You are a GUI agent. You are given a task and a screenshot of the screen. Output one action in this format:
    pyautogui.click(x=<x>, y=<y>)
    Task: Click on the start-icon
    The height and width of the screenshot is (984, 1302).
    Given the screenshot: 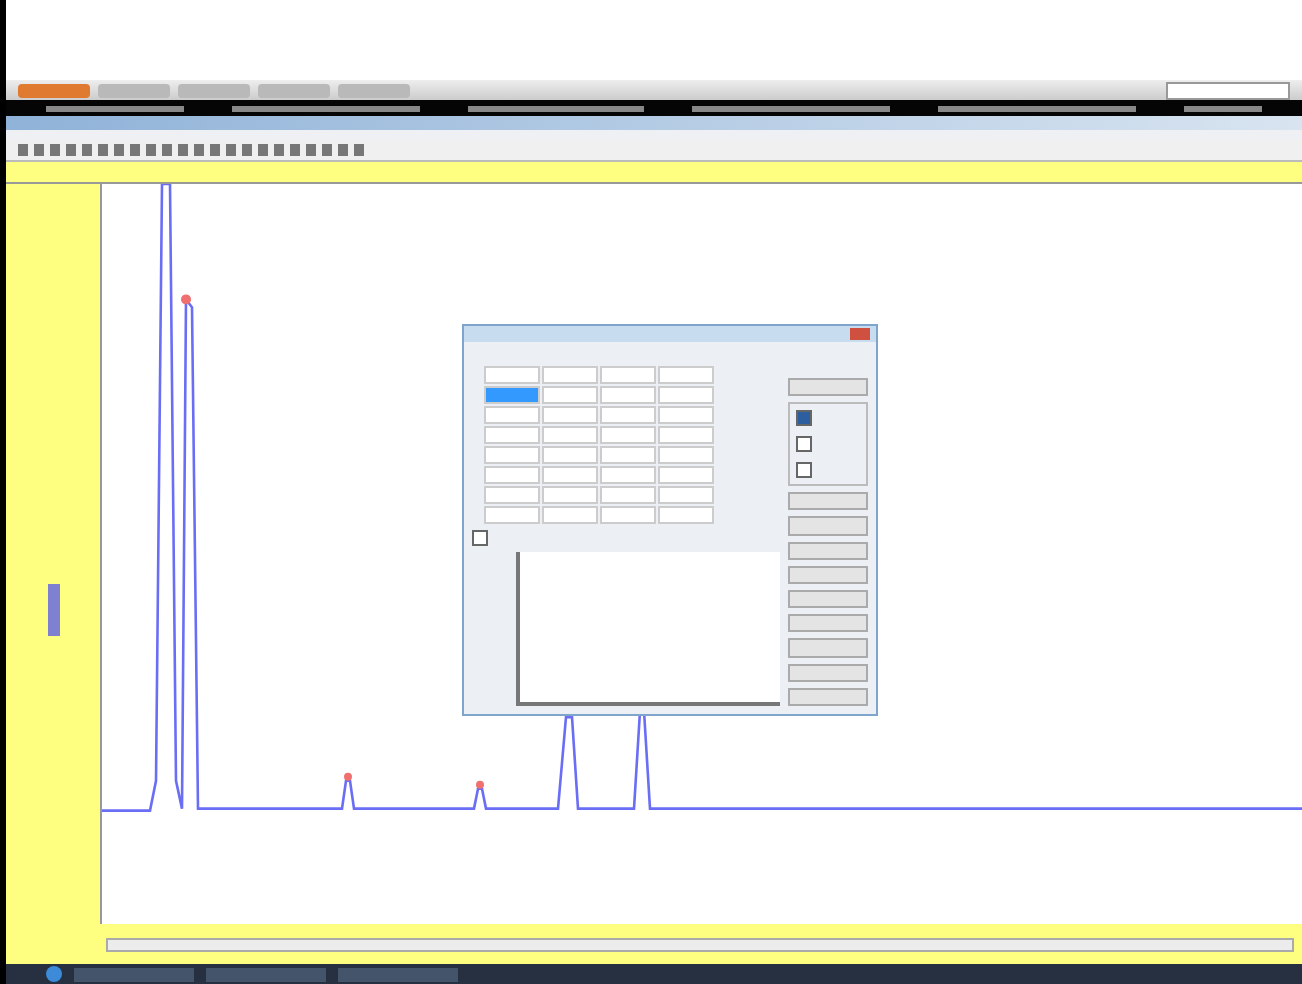 What is the action you would take?
    pyautogui.click(x=54, y=974)
    